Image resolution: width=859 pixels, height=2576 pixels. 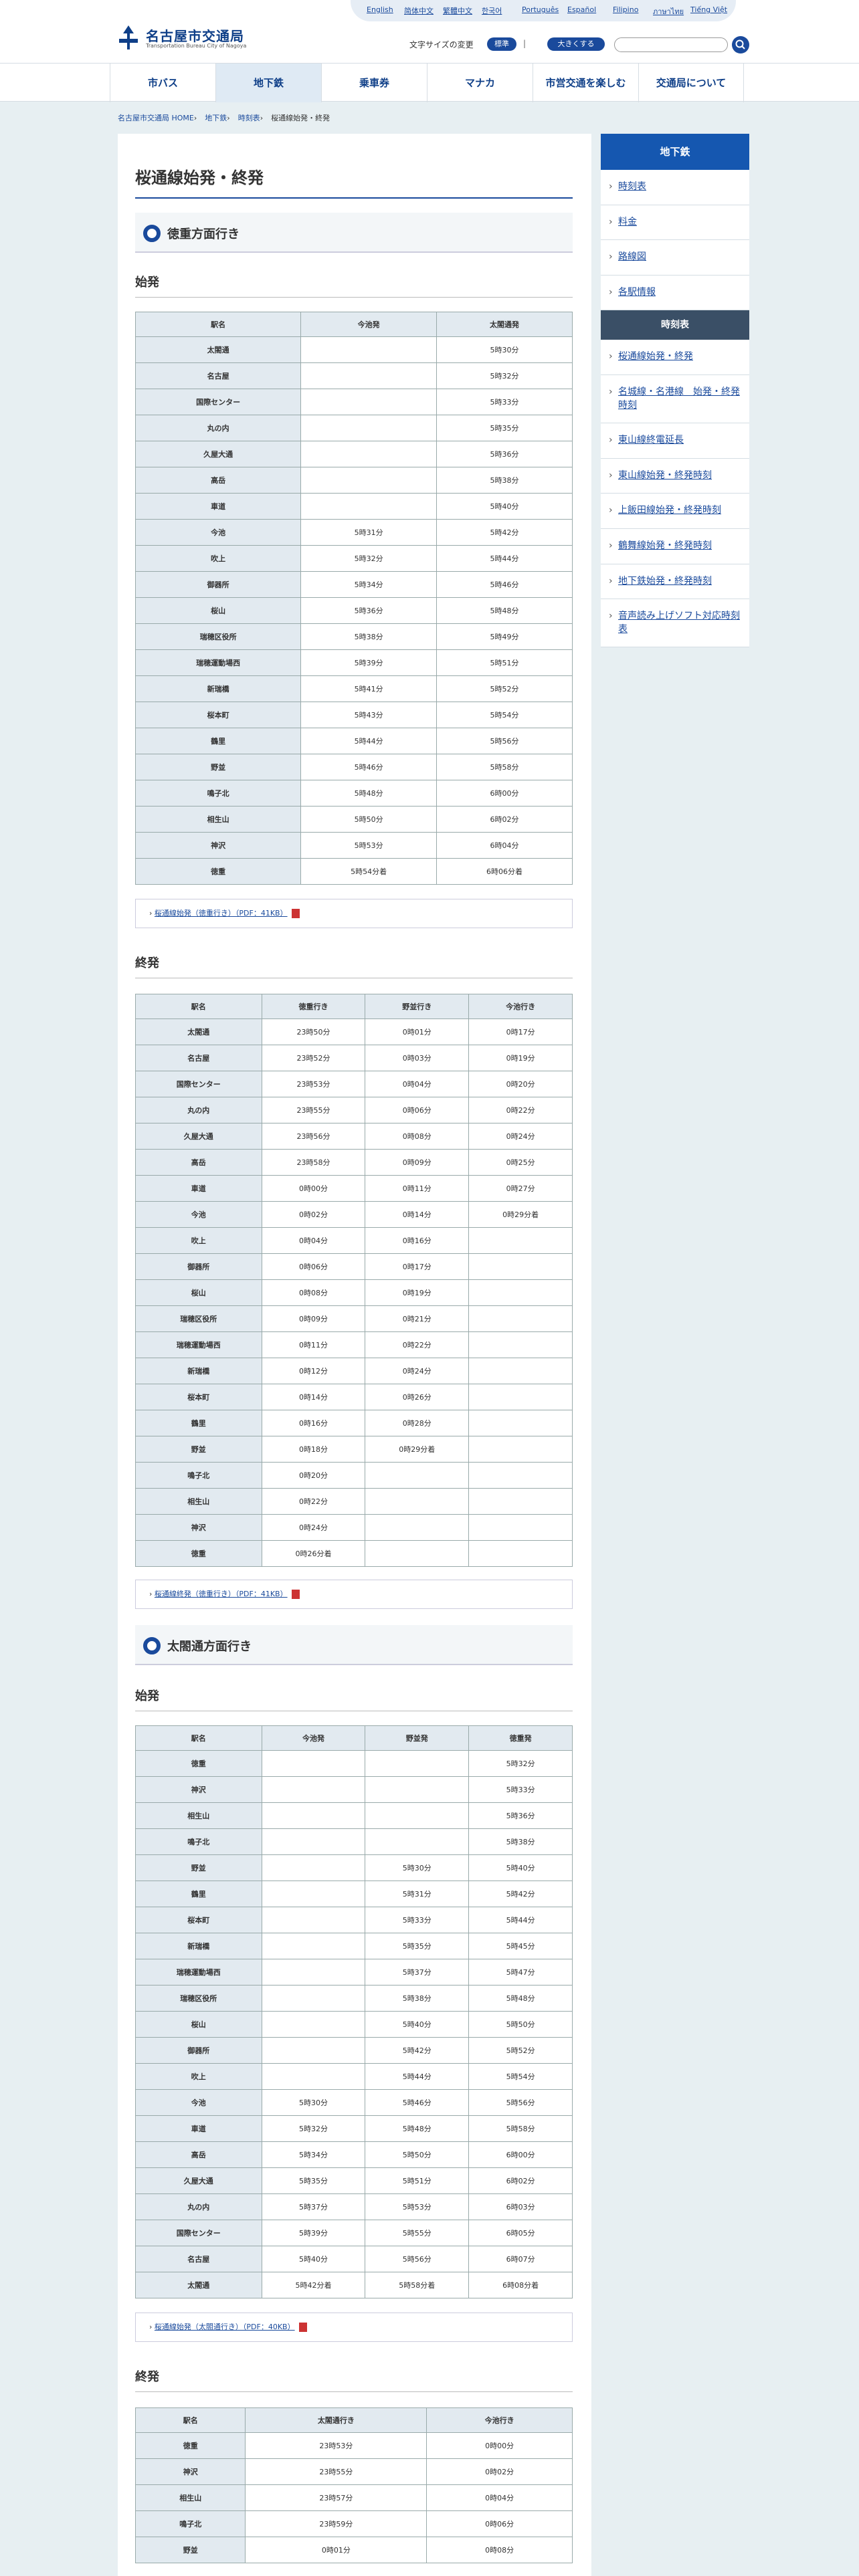 What do you see at coordinates (675, 582) in the screenshot?
I see `sidebar-link: 地下鉄始発・終発時刻` at bounding box center [675, 582].